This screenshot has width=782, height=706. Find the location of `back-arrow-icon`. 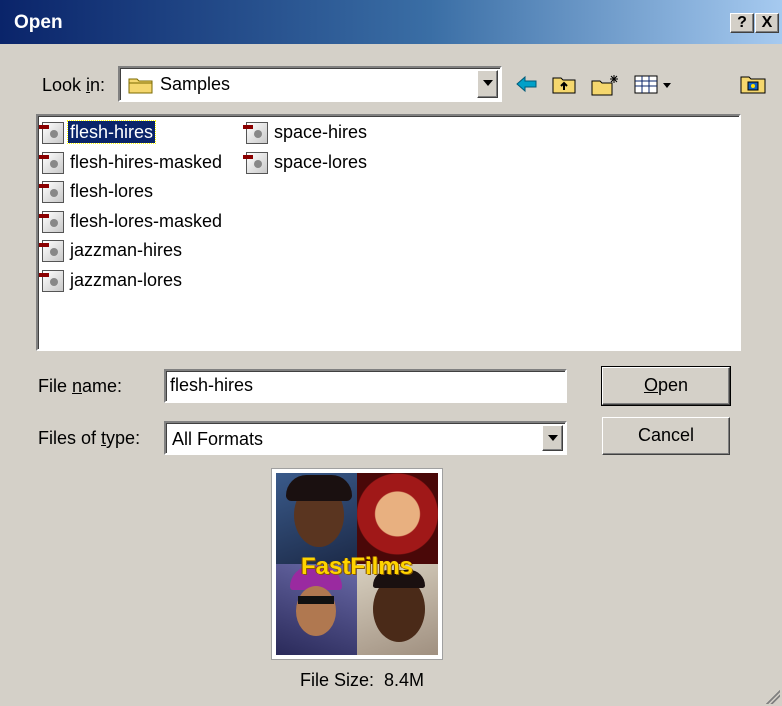

back-arrow-icon is located at coordinates (527, 86).